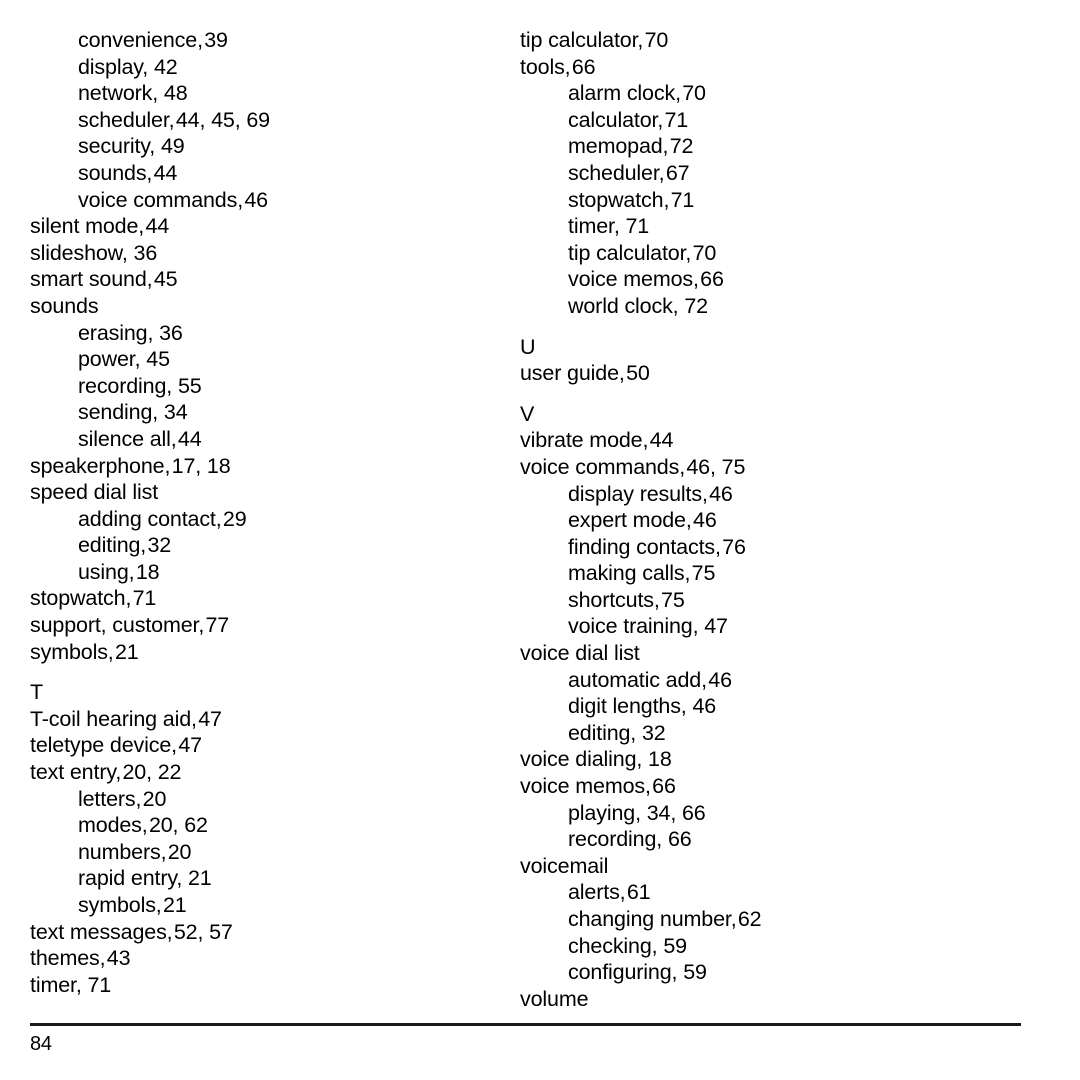 This screenshot has height=1080, width=1080. What do you see at coordinates (152, 772) in the screenshot?
I see `index-entry-pages: 20, 22` at bounding box center [152, 772].